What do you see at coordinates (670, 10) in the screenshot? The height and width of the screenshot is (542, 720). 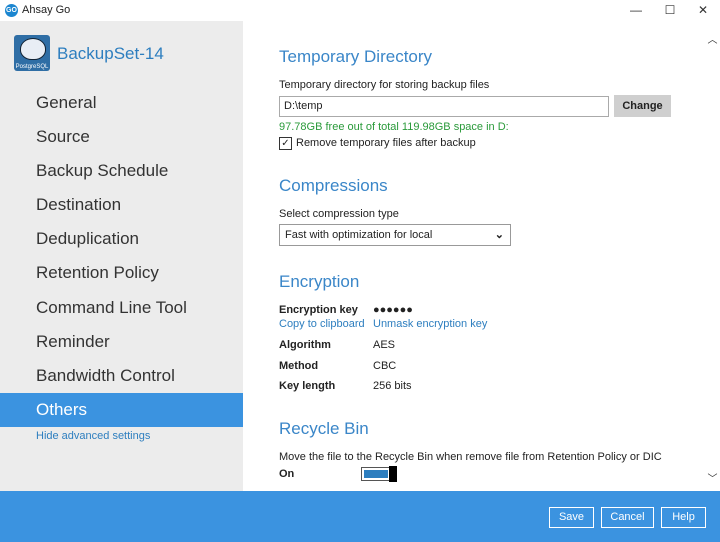 I see `maximize-button: ☐` at bounding box center [670, 10].